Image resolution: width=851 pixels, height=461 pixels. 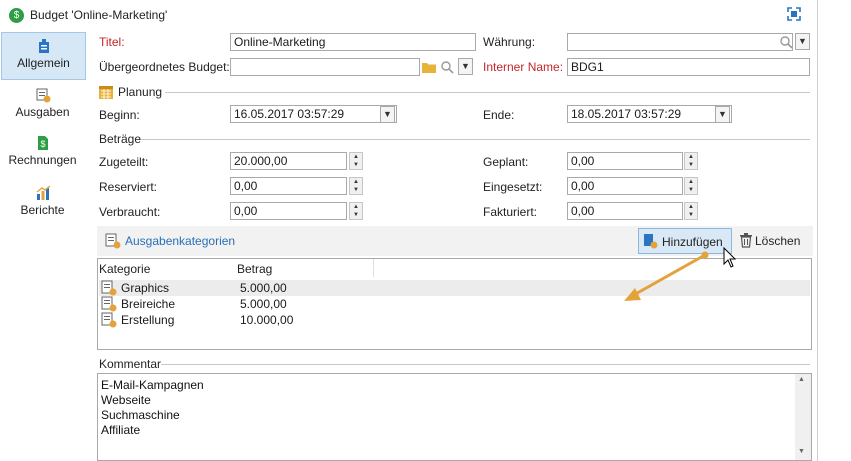 What do you see at coordinates (126, 400) in the screenshot?
I see `comment-line: Webseite` at bounding box center [126, 400].